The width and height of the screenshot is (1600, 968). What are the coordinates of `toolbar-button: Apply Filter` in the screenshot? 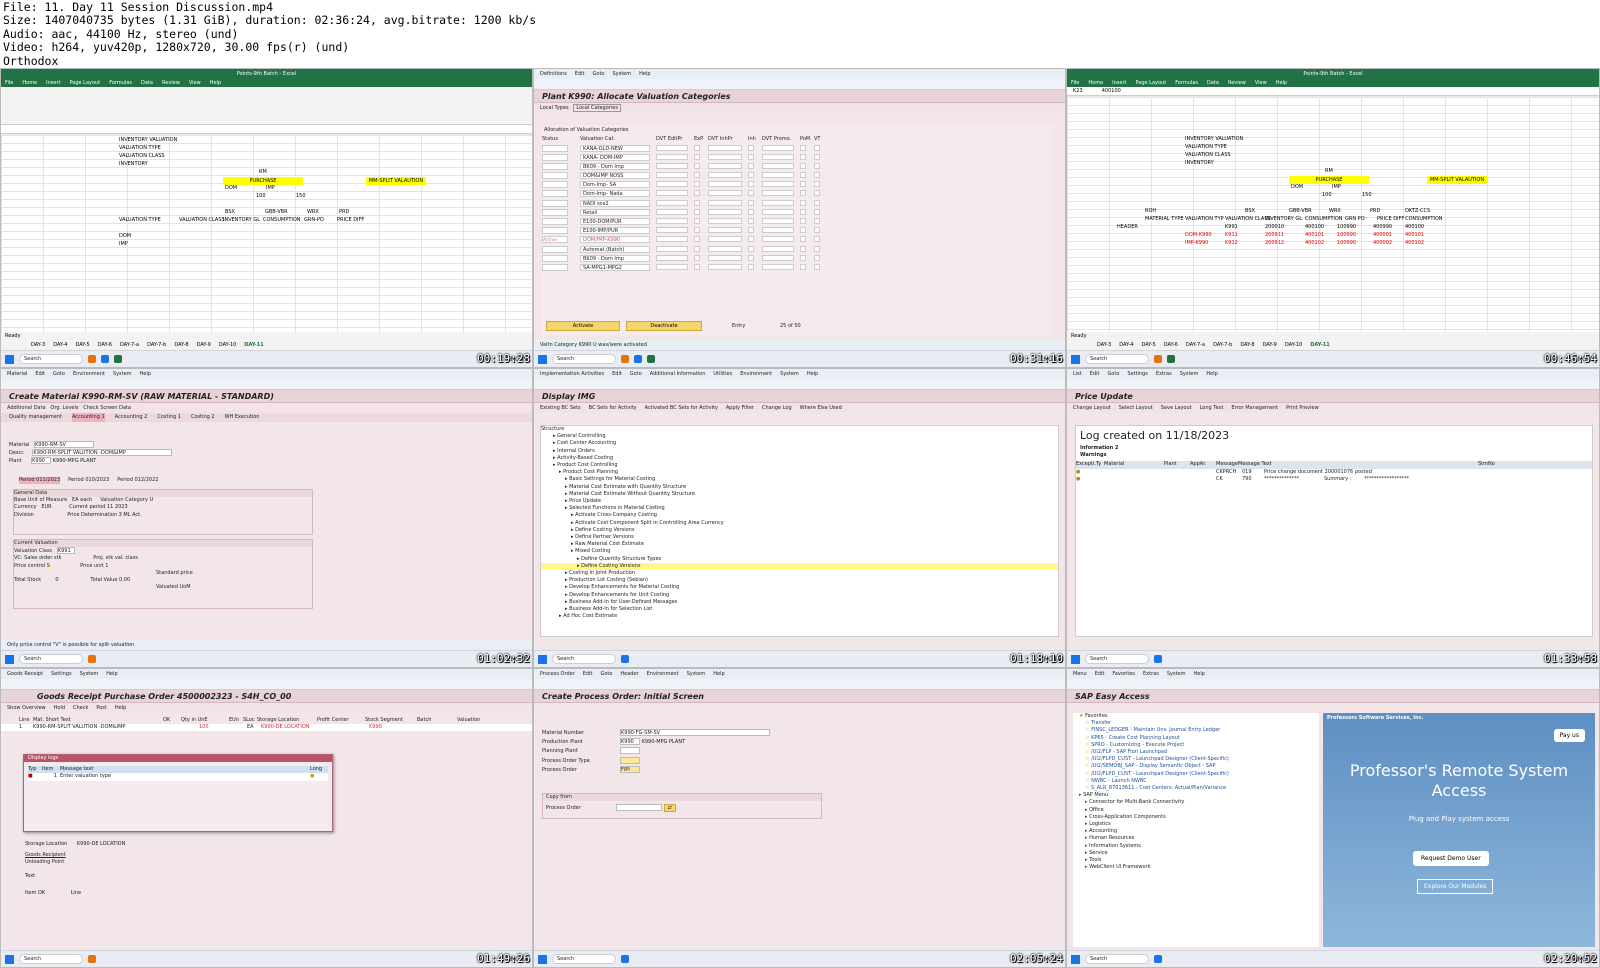 It's located at (740, 408).